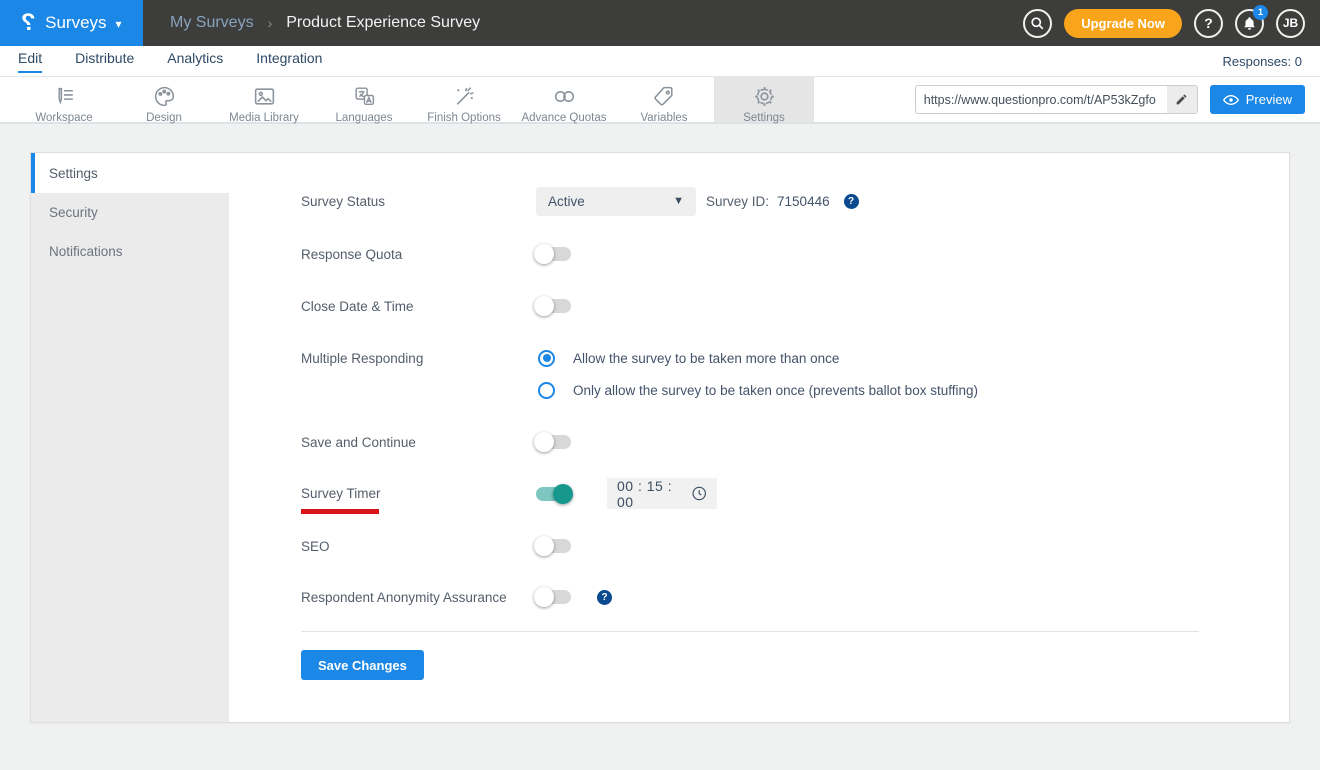 The width and height of the screenshot is (1320, 770). Describe the element at coordinates (362, 358) in the screenshot. I see `multiple-responding-label: Multiple Responding` at that location.